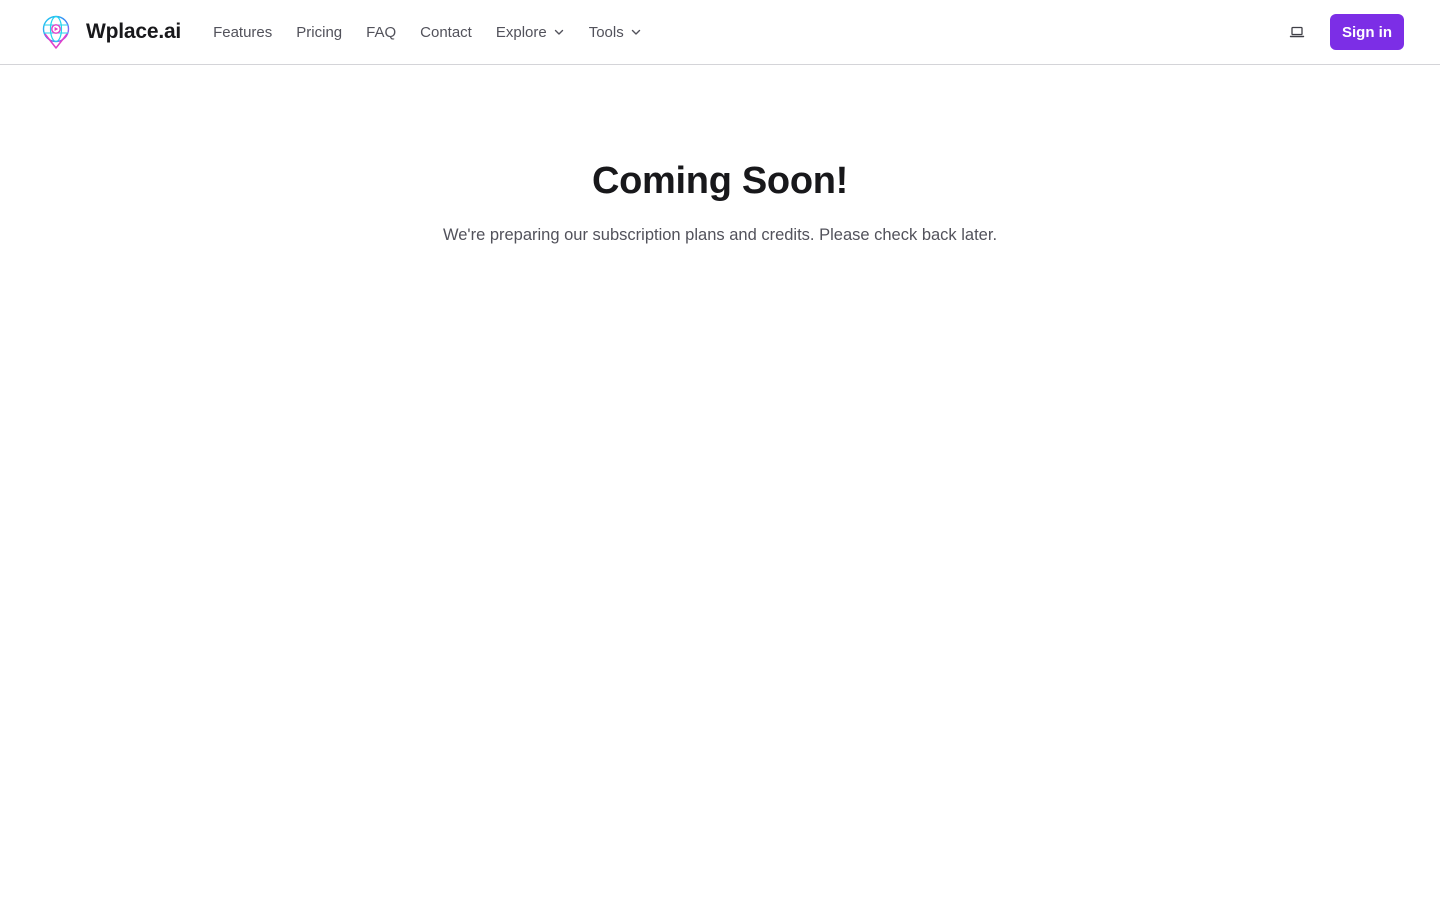  Describe the element at coordinates (606, 32) in the screenshot. I see `nav-tools-label: Tools` at that location.